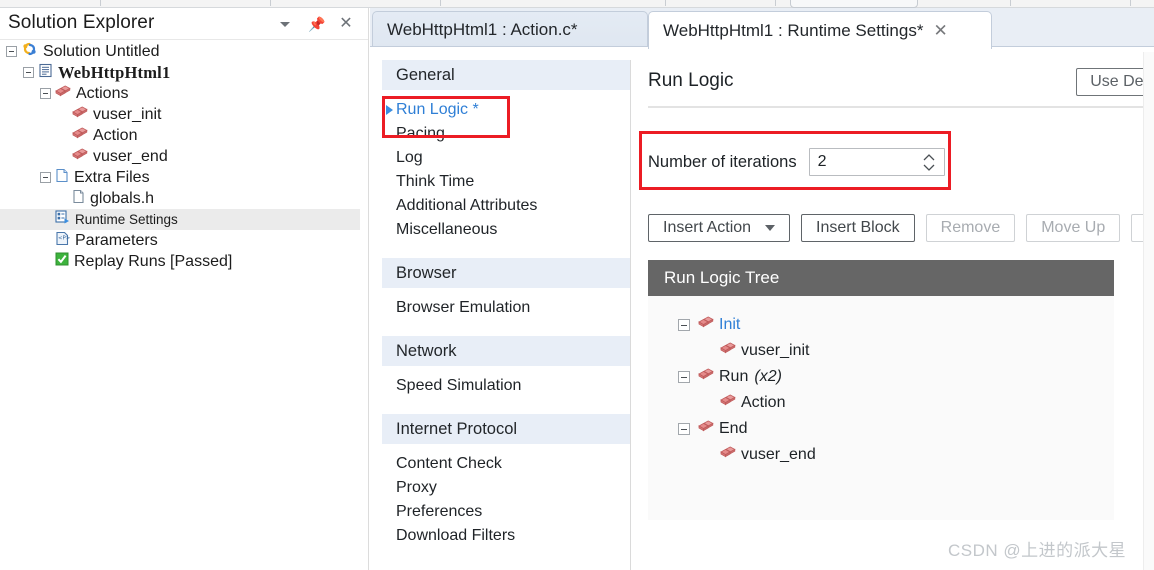 The width and height of the screenshot is (1154, 570). Describe the element at coordinates (691, 80) in the screenshot. I see `page-title: Run Logic` at that location.